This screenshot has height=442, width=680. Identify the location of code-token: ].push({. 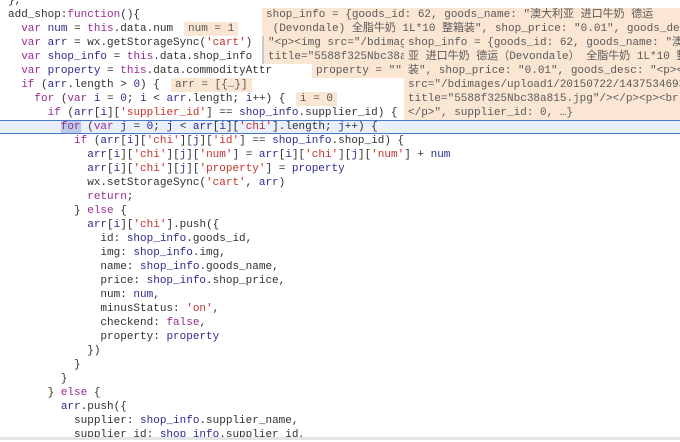
(193, 225).